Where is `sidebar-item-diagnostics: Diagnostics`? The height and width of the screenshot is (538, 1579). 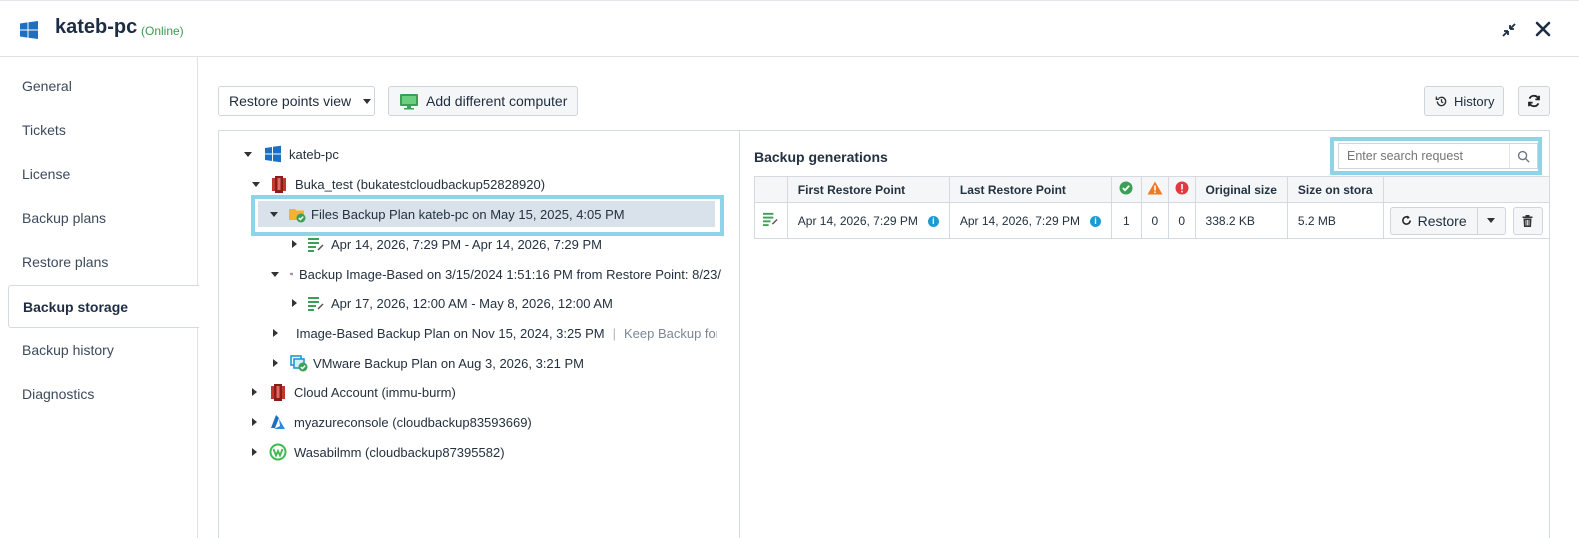 sidebar-item-diagnostics: Diagnostics is located at coordinates (103, 394).